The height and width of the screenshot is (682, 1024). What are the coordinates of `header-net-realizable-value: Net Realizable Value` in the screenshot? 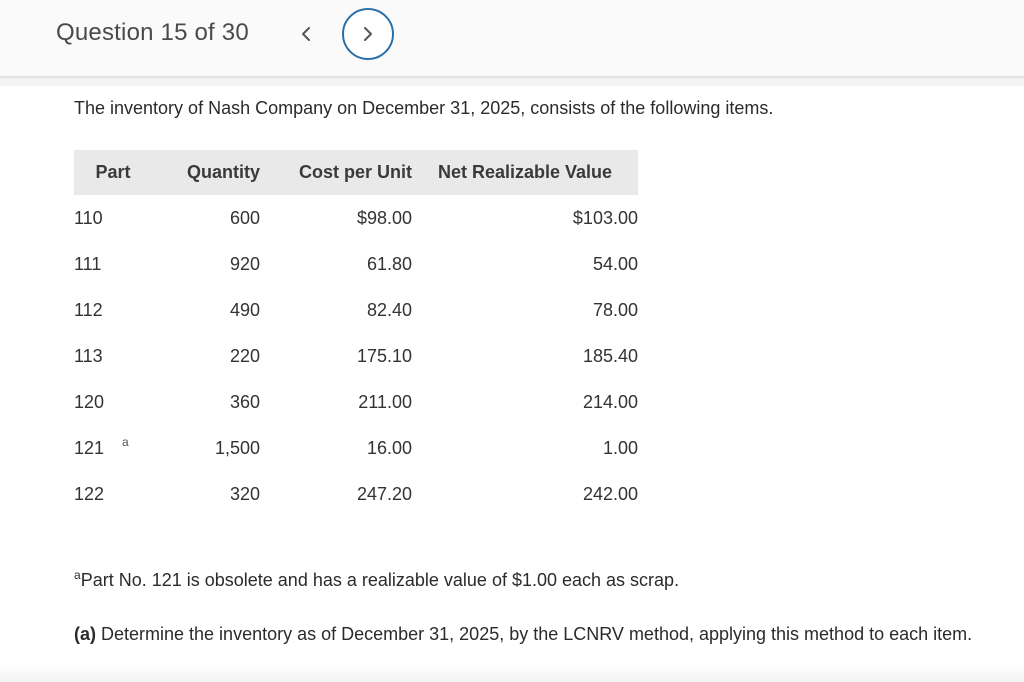 It's located at (525, 172).